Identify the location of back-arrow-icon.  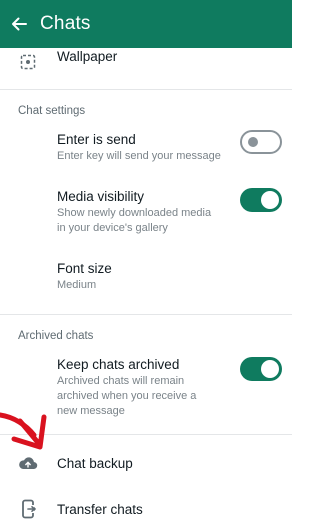
(19, 24).